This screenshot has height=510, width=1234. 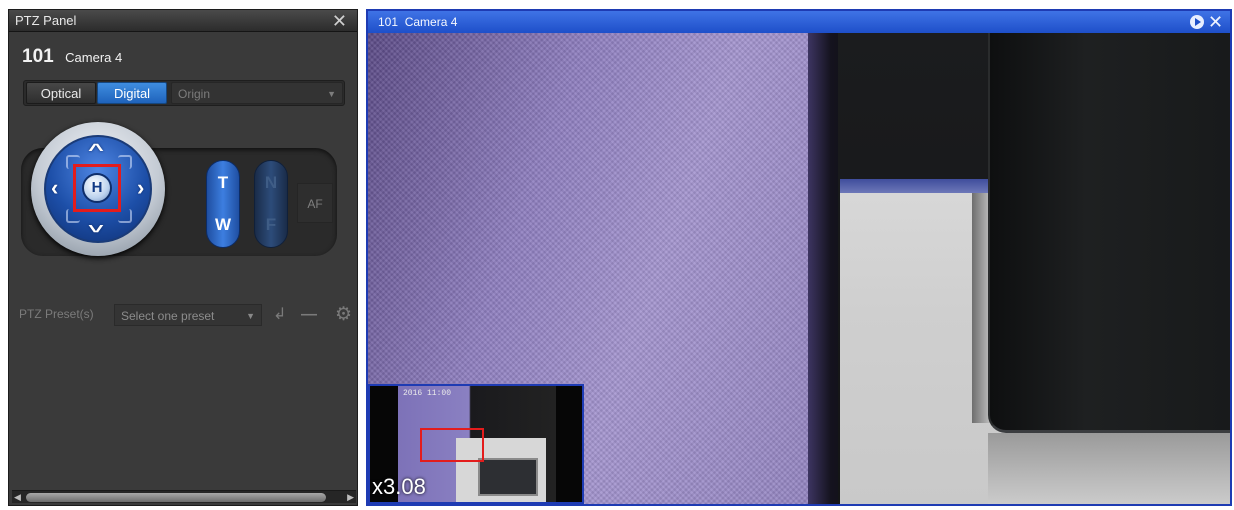 What do you see at coordinates (46, 20) in the screenshot?
I see `ptz-panel-title: PTZ Panel` at bounding box center [46, 20].